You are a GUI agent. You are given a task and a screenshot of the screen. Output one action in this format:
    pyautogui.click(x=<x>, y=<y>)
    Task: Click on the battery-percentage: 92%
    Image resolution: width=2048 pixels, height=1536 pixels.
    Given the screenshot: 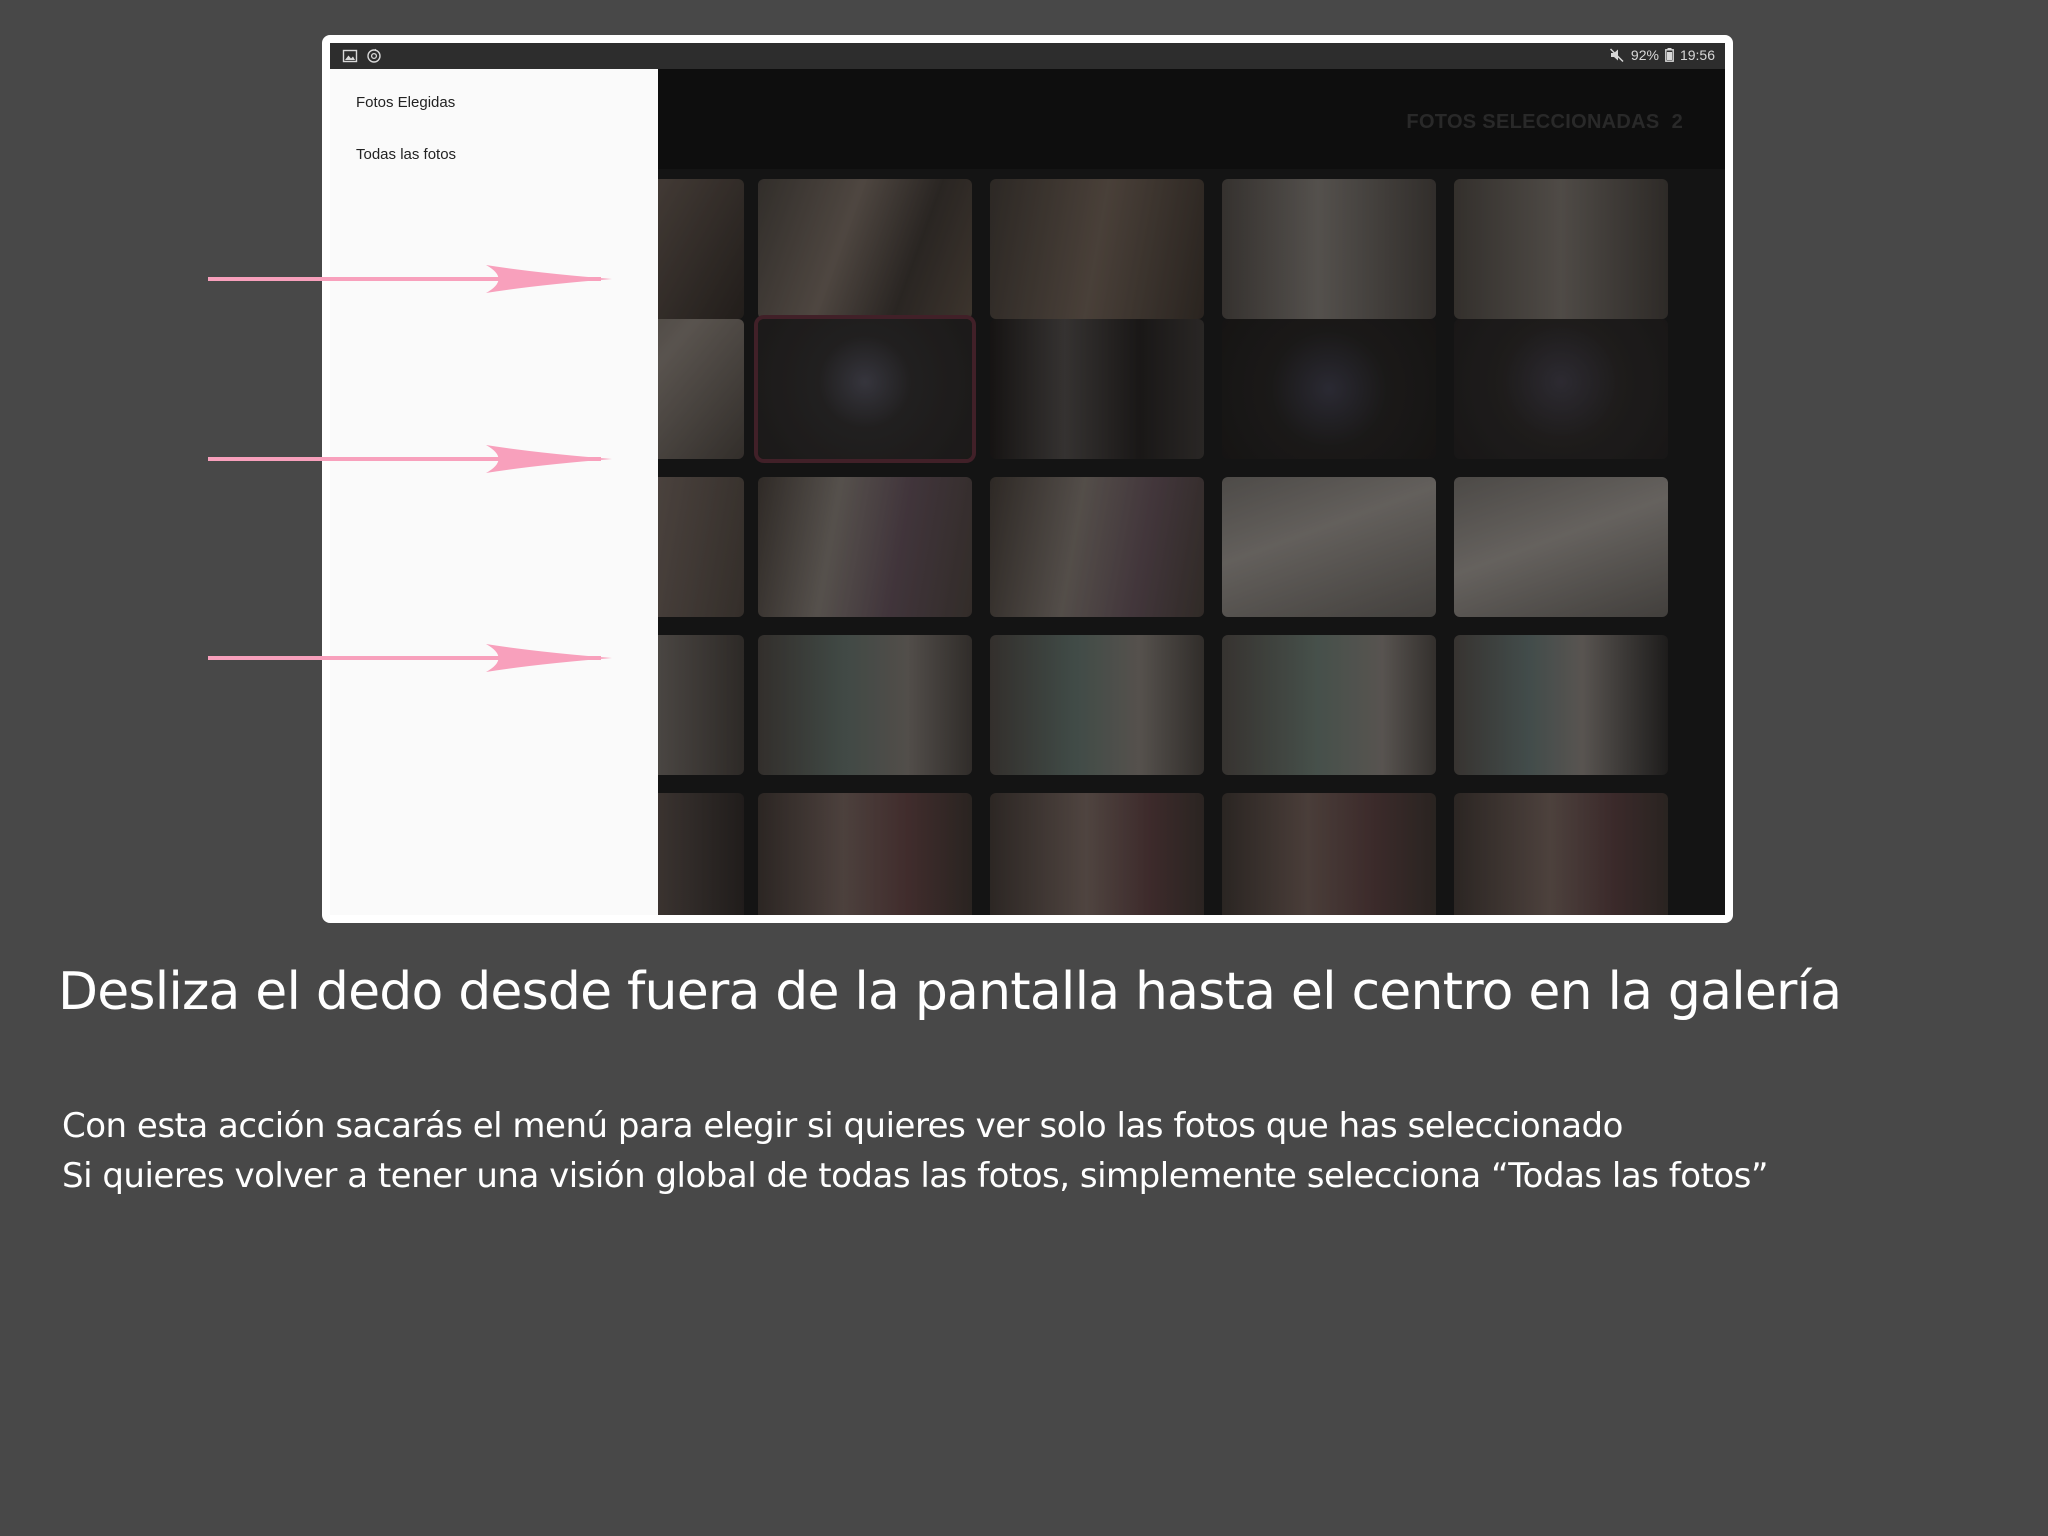 What is the action you would take?
    pyautogui.click(x=1644, y=55)
    